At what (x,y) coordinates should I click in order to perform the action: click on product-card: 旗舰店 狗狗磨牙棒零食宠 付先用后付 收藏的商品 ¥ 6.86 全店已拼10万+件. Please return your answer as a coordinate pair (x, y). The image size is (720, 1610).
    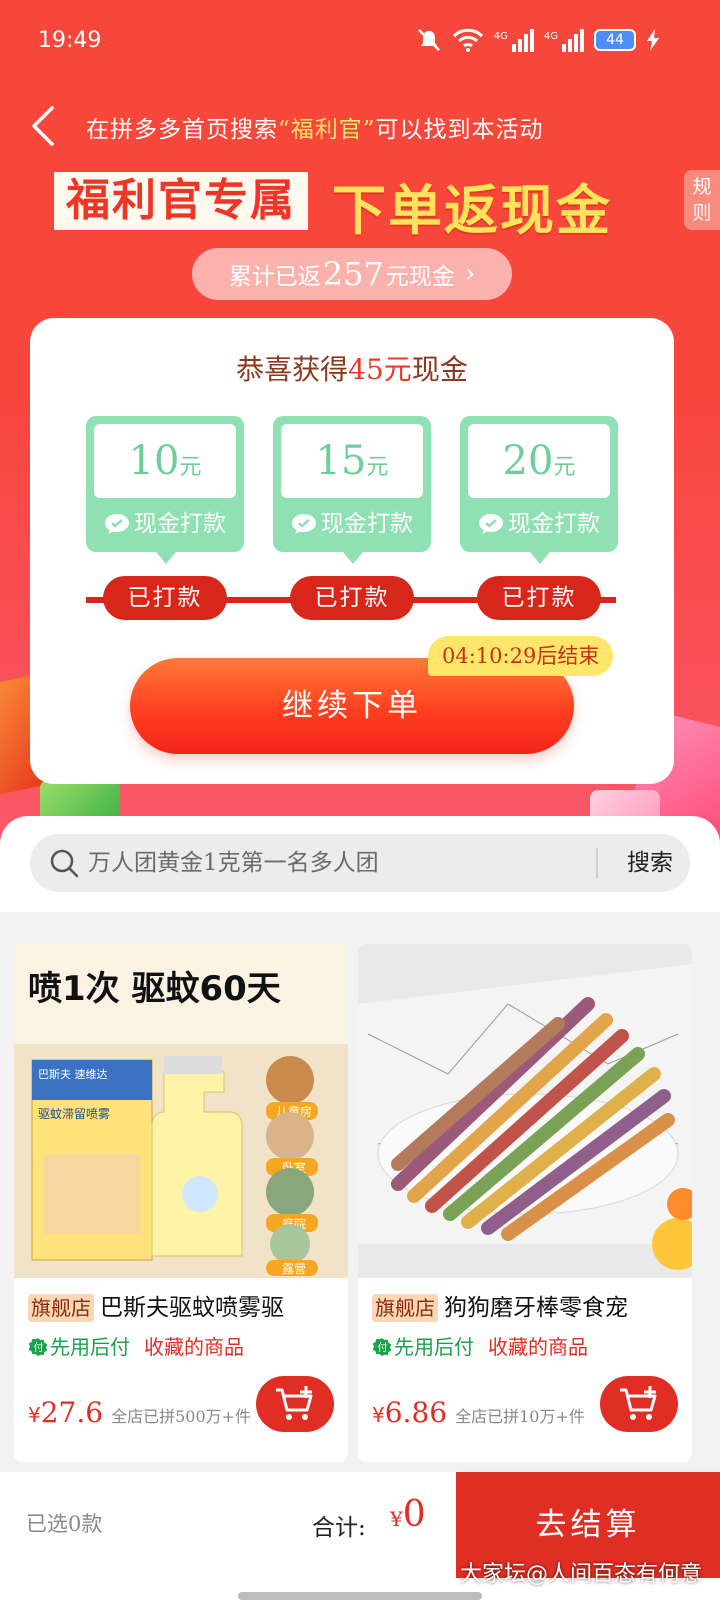
    Looking at the image, I should click on (525, 1203).